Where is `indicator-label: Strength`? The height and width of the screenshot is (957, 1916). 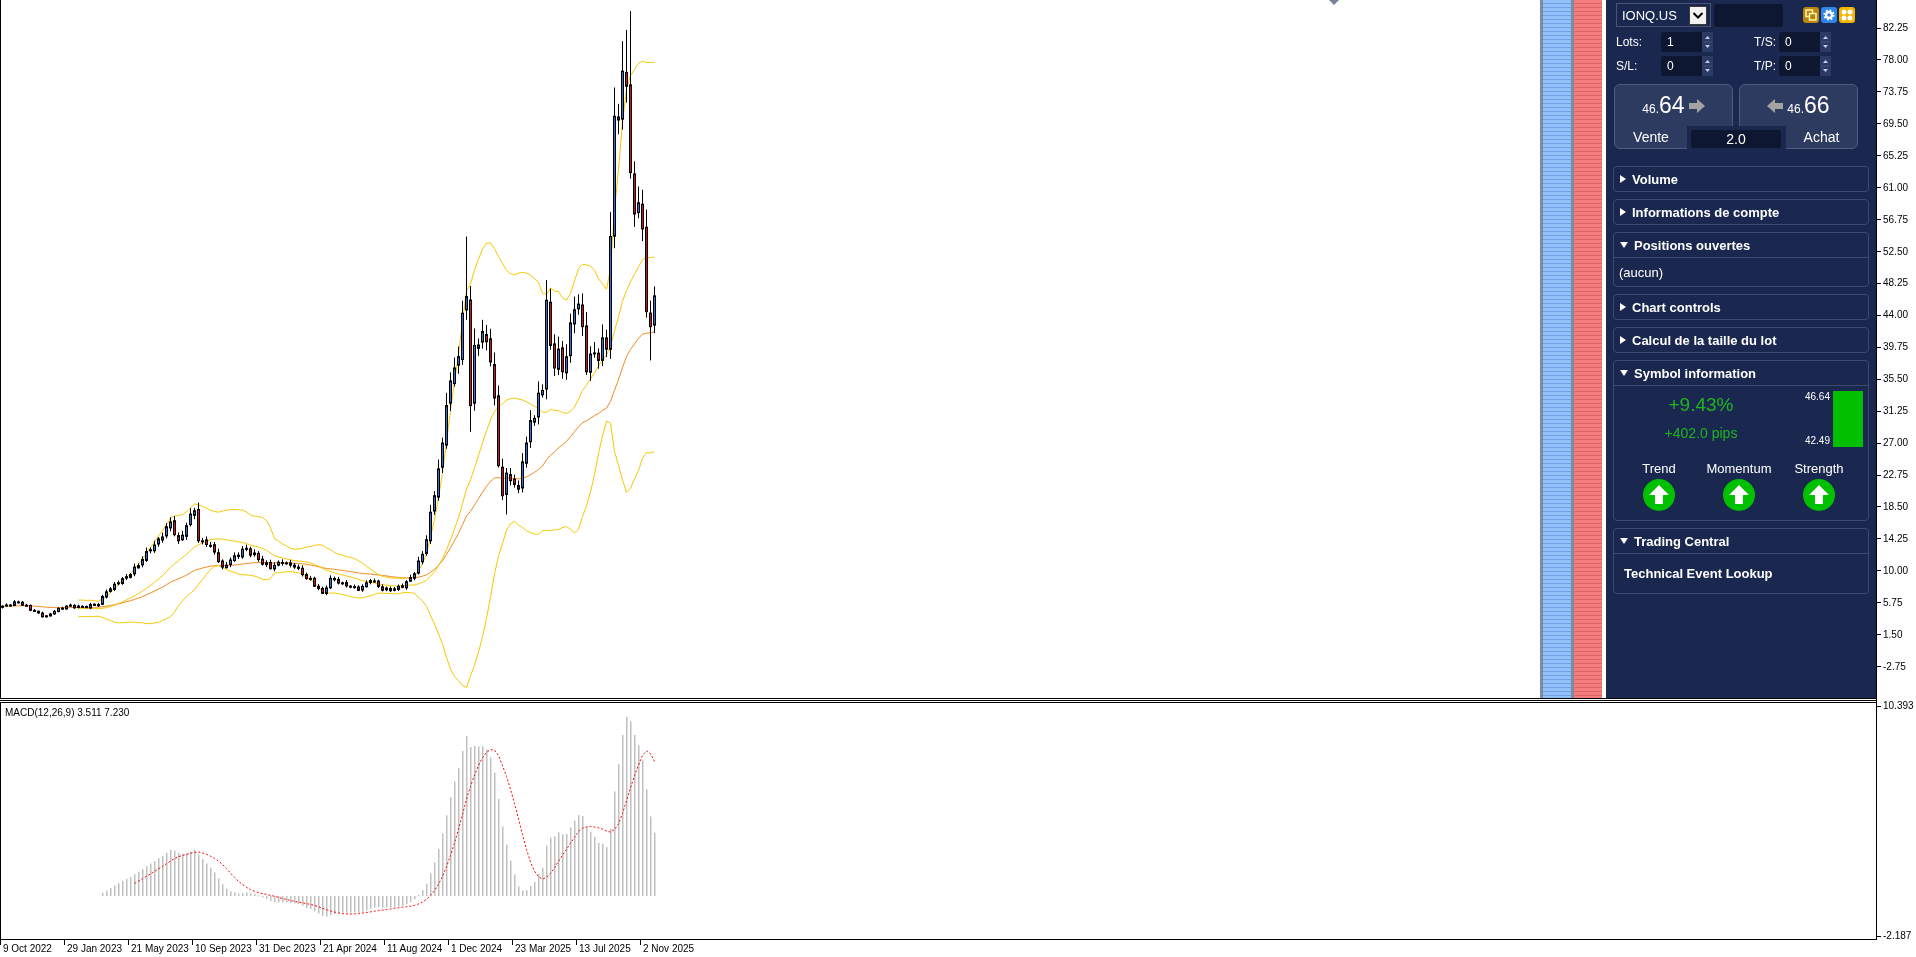 indicator-label: Strength is located at coordinates (1819, 469).